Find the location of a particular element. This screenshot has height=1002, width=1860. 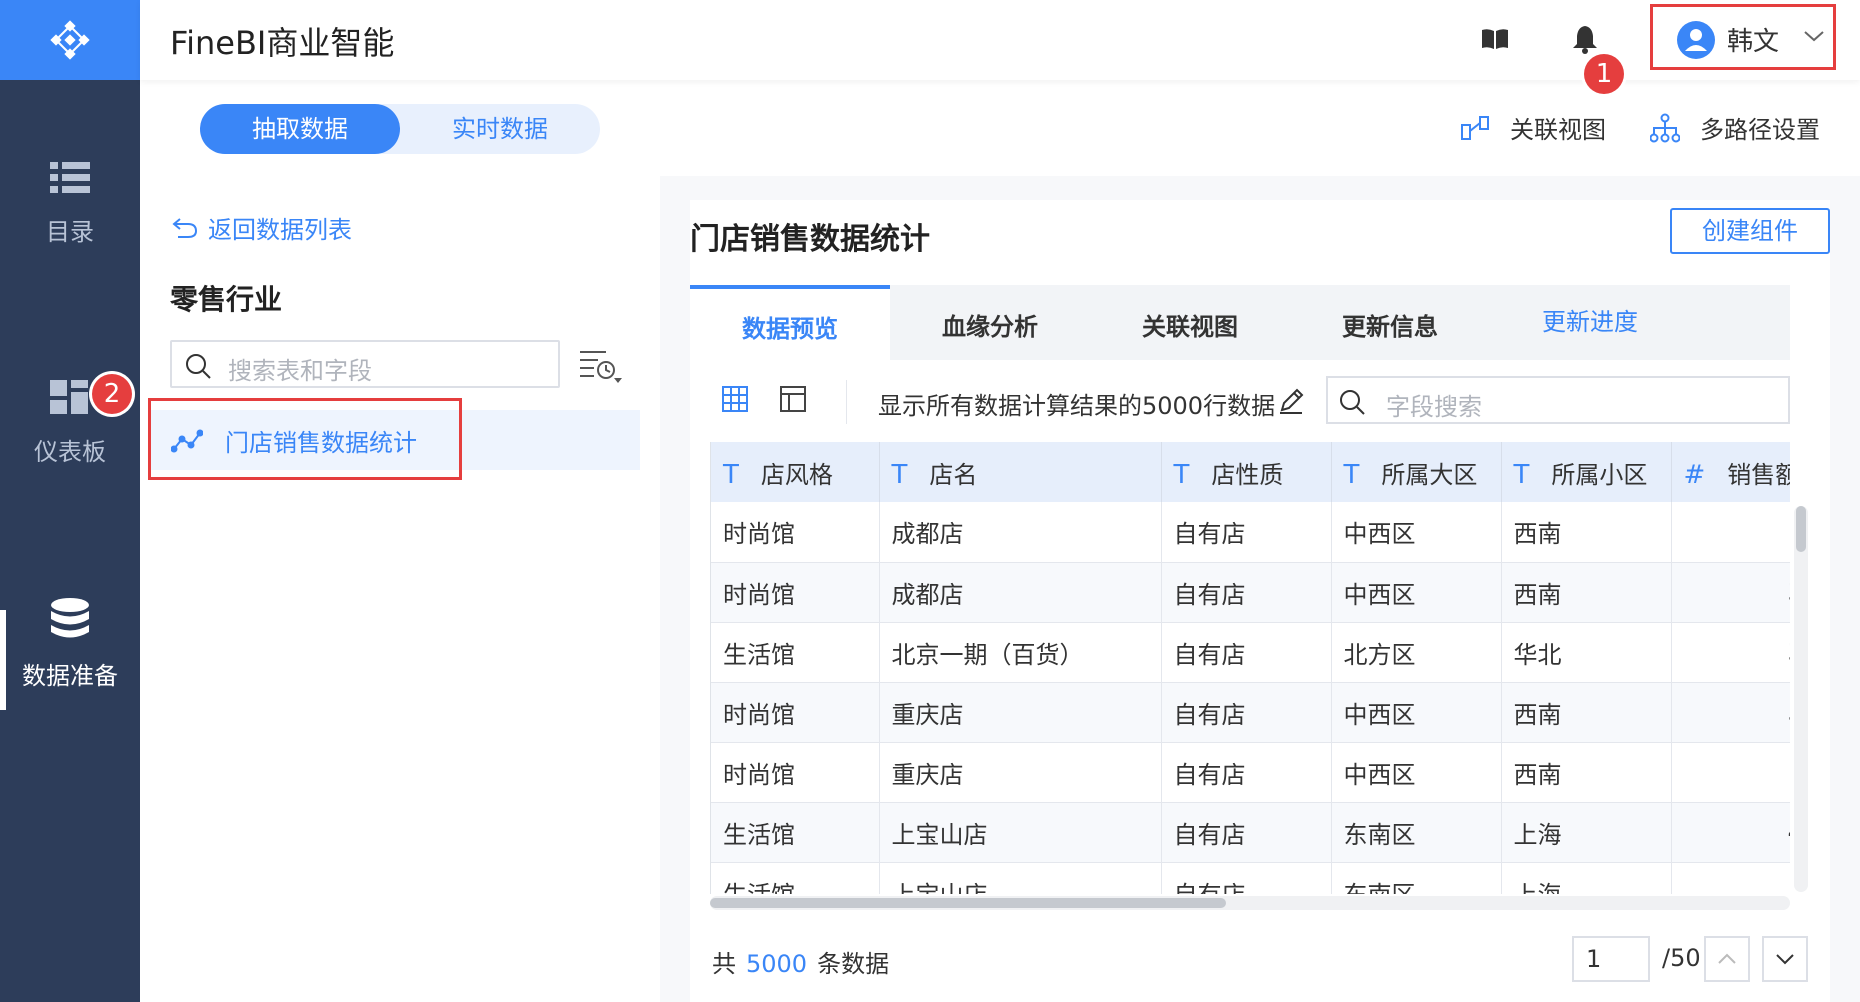

table-row: 生活馆上宝山店自有店东南区上海1, is located at coordinates (1250, 878).